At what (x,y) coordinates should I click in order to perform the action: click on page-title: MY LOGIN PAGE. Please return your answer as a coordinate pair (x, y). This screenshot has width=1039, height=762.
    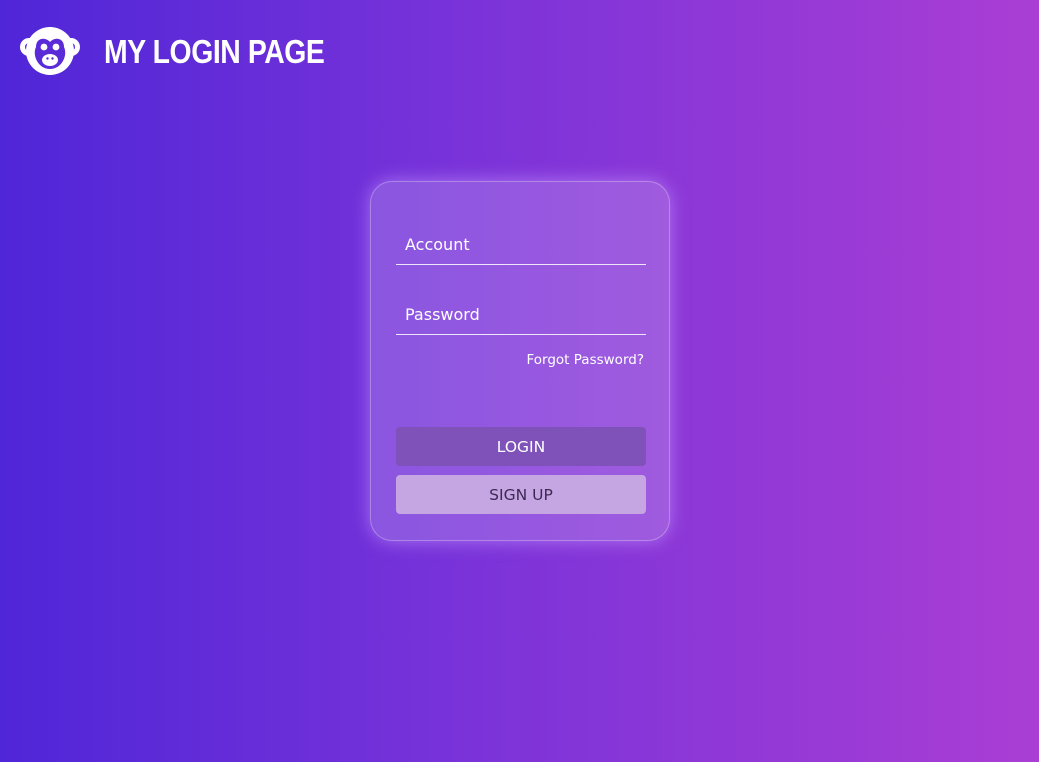
    Looking at the image, I should click on (214, 51).